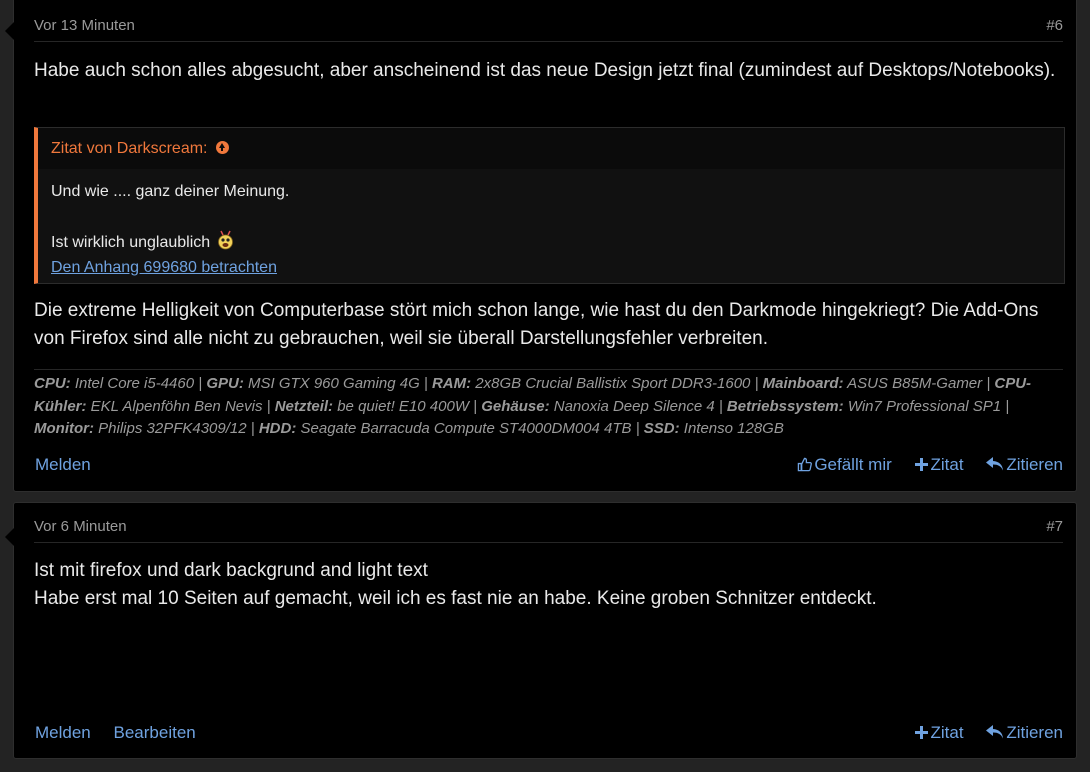  I want to click on sig-label: CPU:, so click(52, 383).